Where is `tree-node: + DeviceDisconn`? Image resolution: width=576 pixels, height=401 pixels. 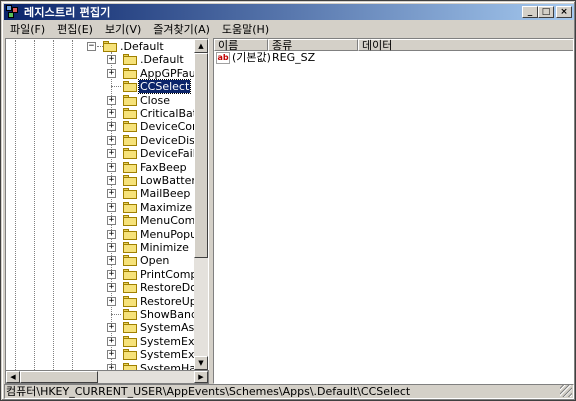 tree-node: + DeviceDisconn is located at coordinates (102, 140).